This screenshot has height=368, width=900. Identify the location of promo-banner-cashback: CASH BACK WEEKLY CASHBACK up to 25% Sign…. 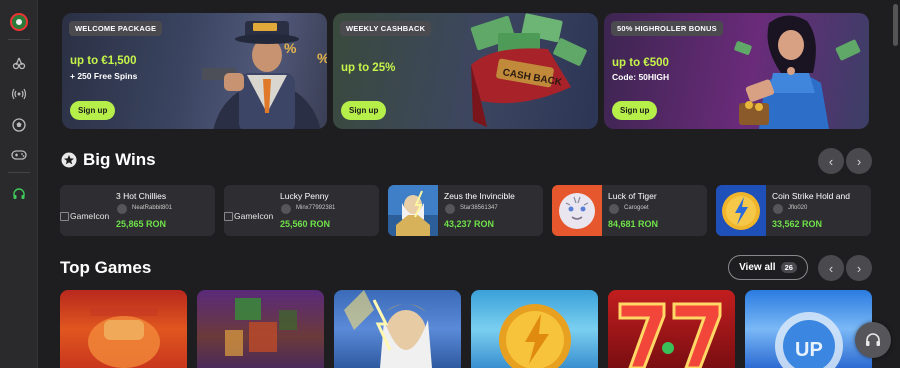
(465, 71).